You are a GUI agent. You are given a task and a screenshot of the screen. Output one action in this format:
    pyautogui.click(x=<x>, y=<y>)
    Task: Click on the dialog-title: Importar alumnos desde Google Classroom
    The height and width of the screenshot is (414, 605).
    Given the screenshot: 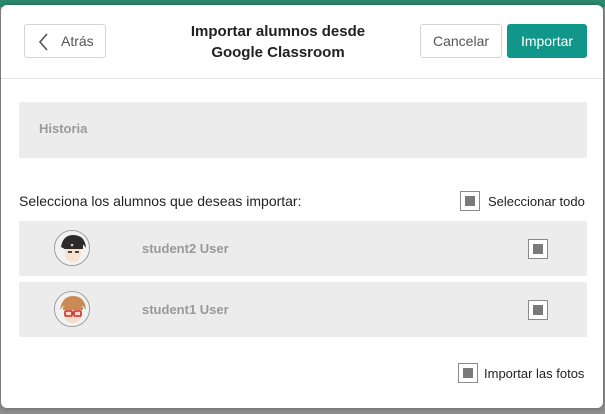 What is the action you would take?
    pyautogui.click(x=278, y=42)
    